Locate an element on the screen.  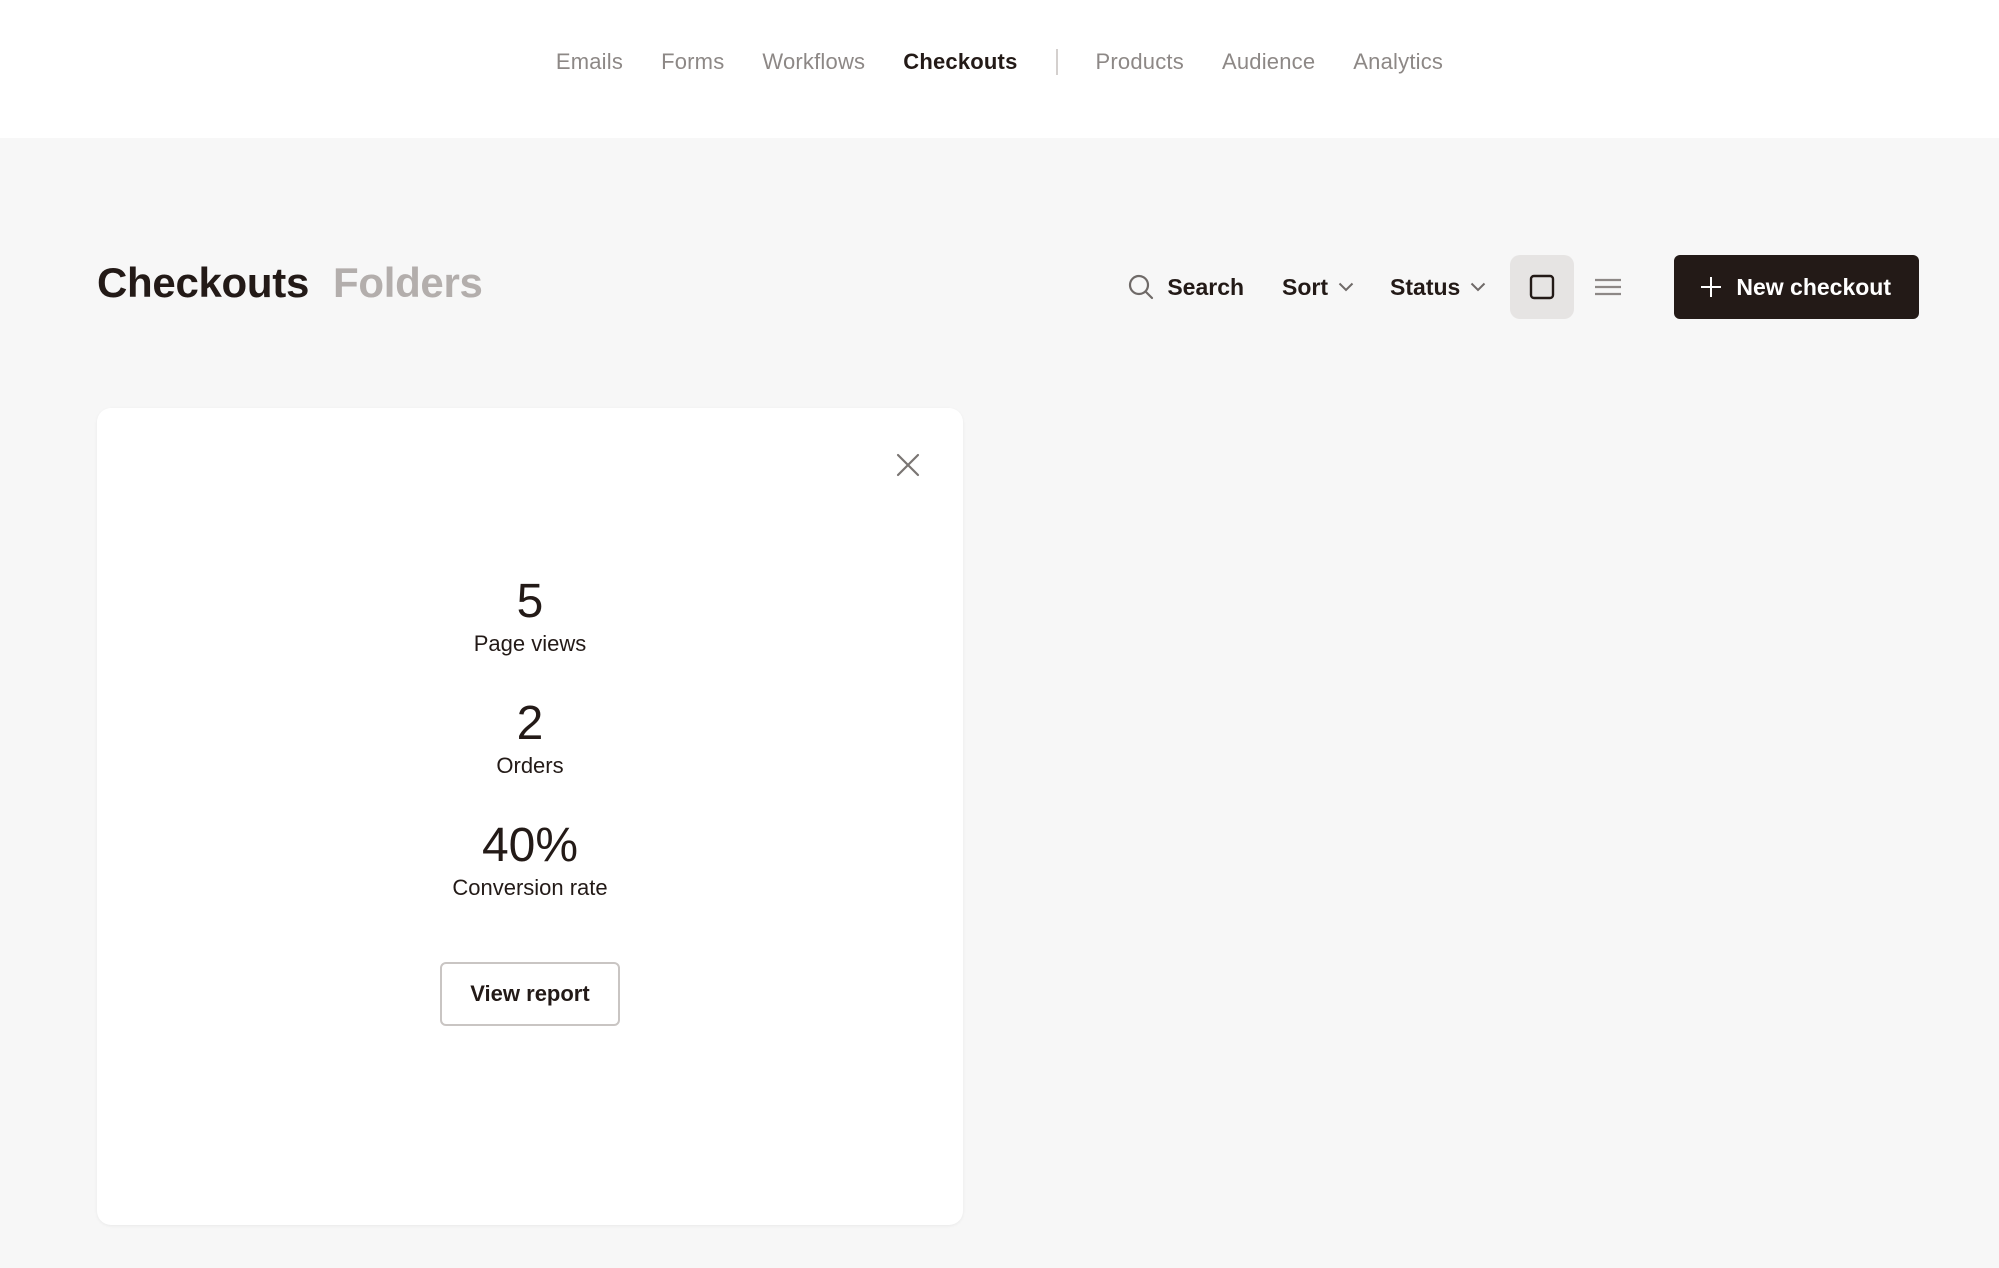
search-label: Search is located at coordinates (1206, 286).